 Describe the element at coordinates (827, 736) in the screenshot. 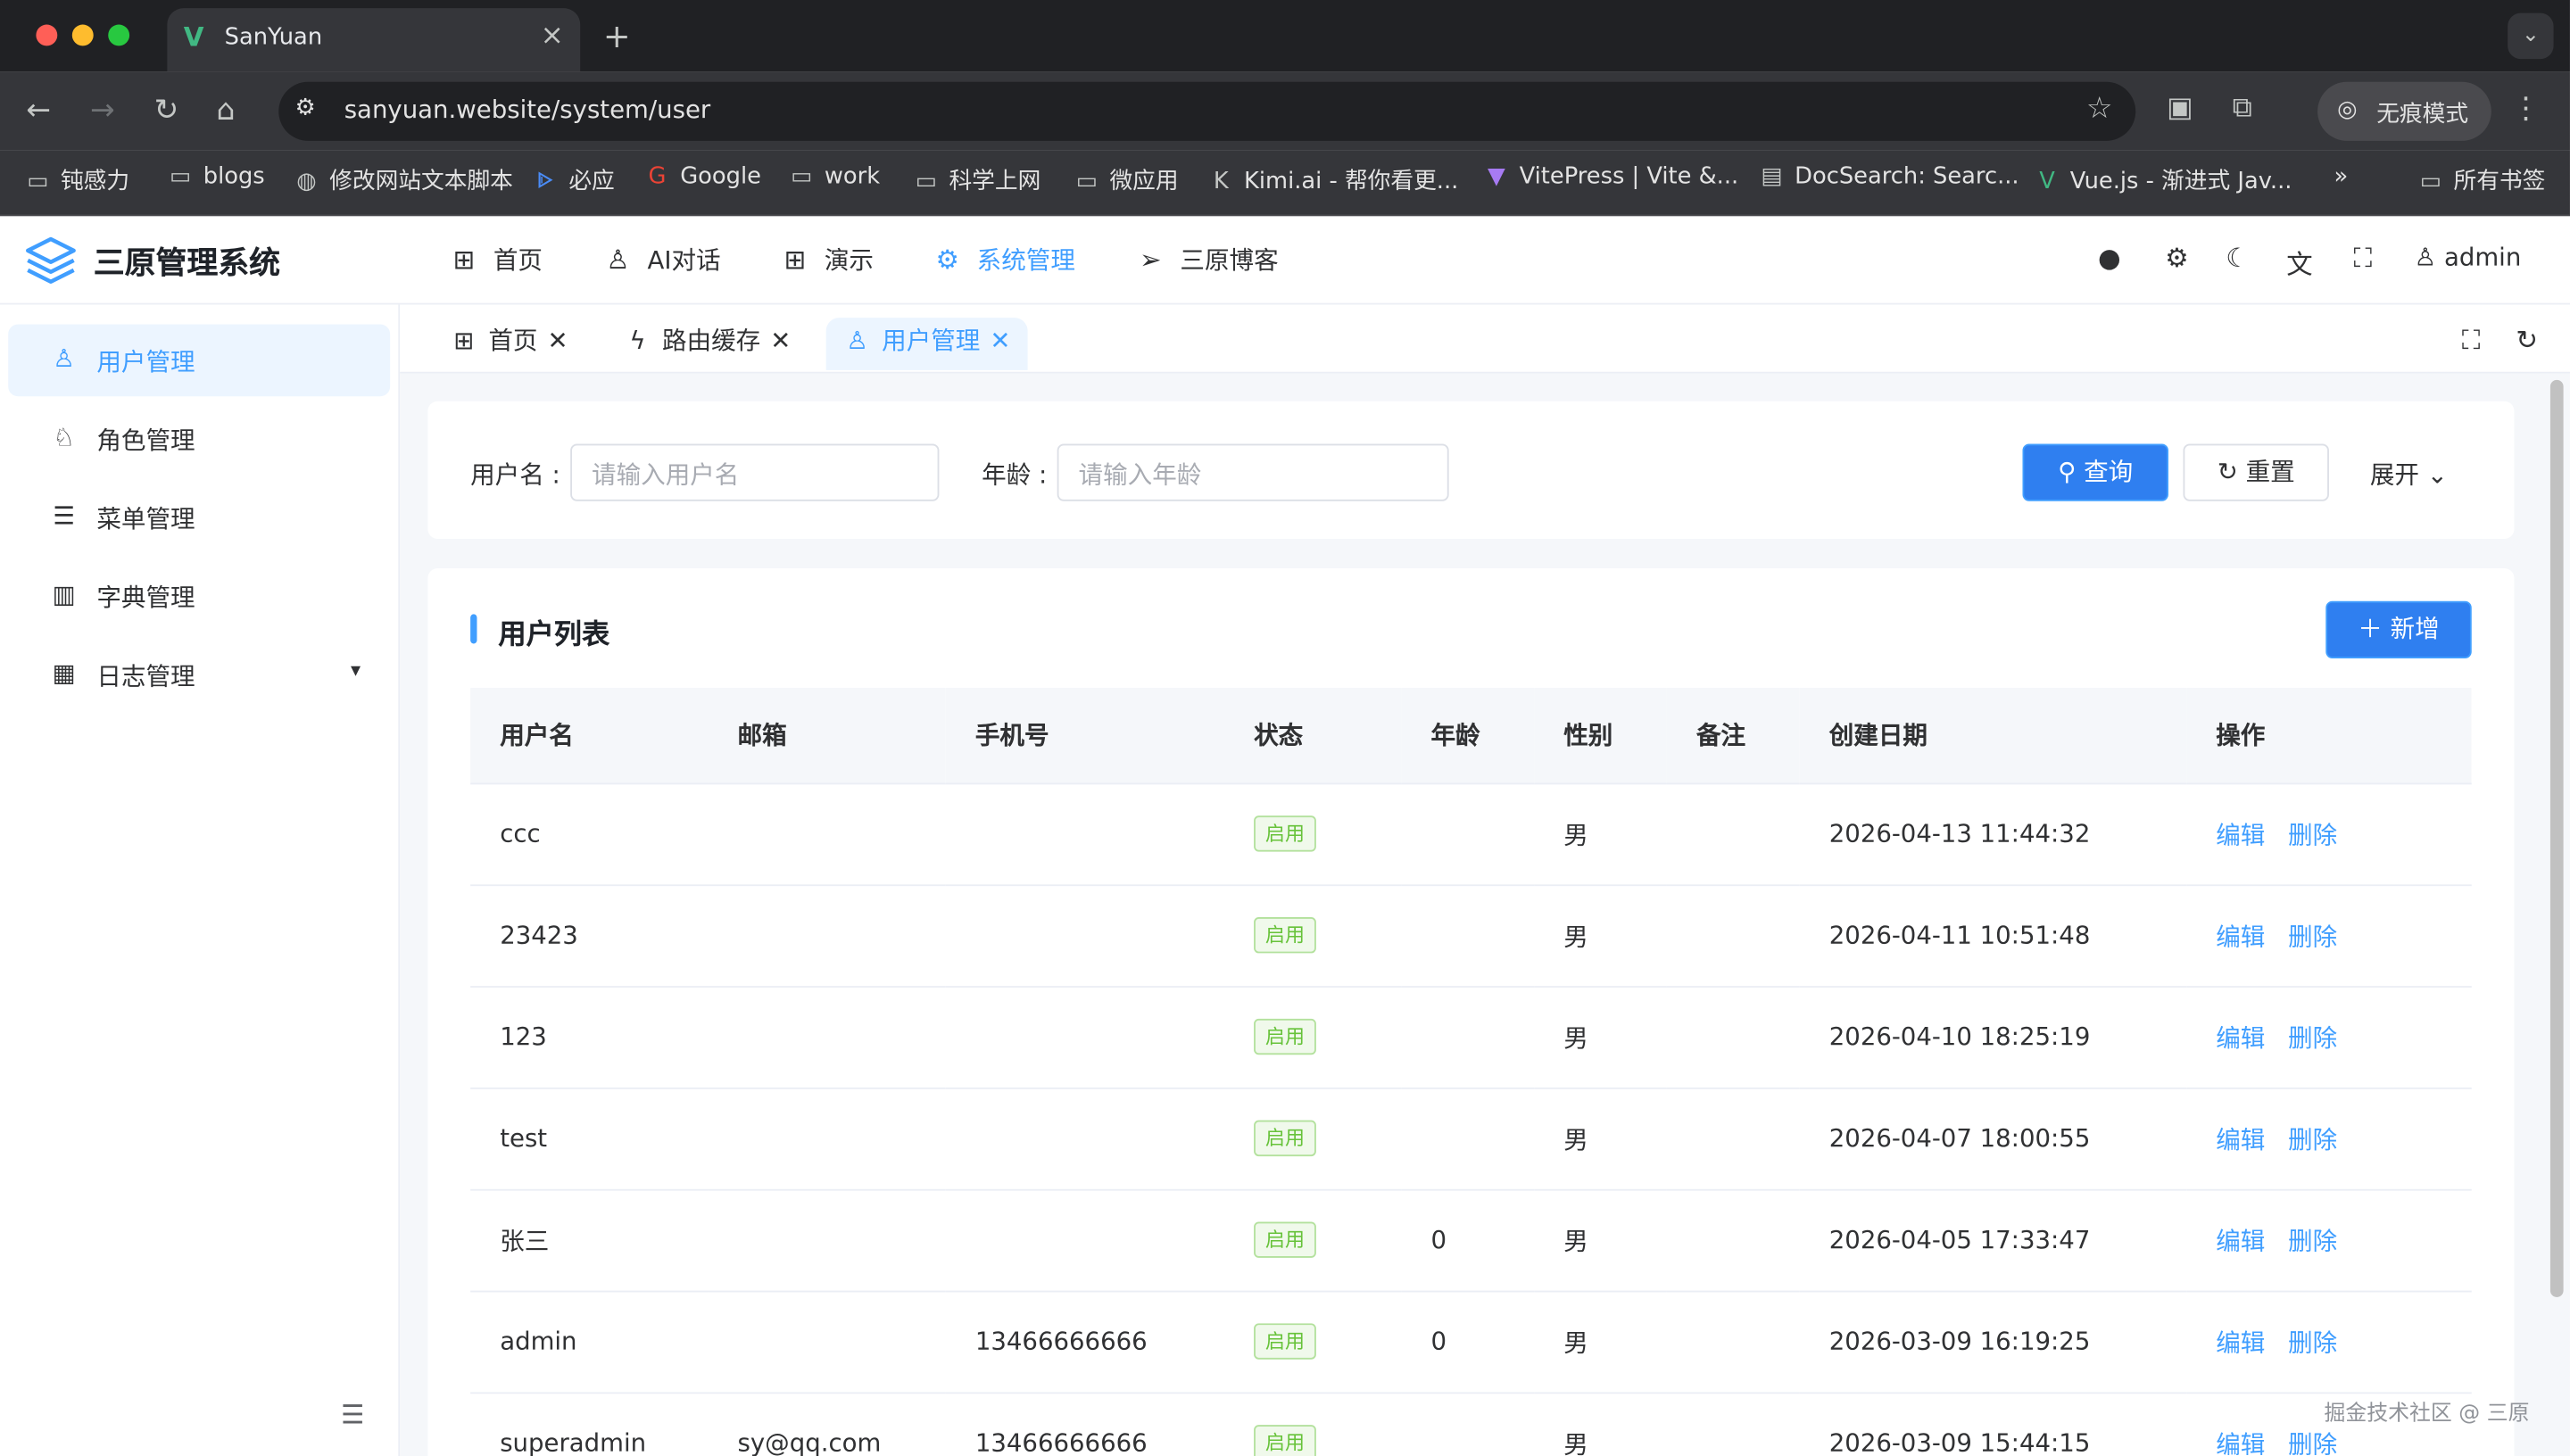

I see `column-header: 邮箱` at that location.